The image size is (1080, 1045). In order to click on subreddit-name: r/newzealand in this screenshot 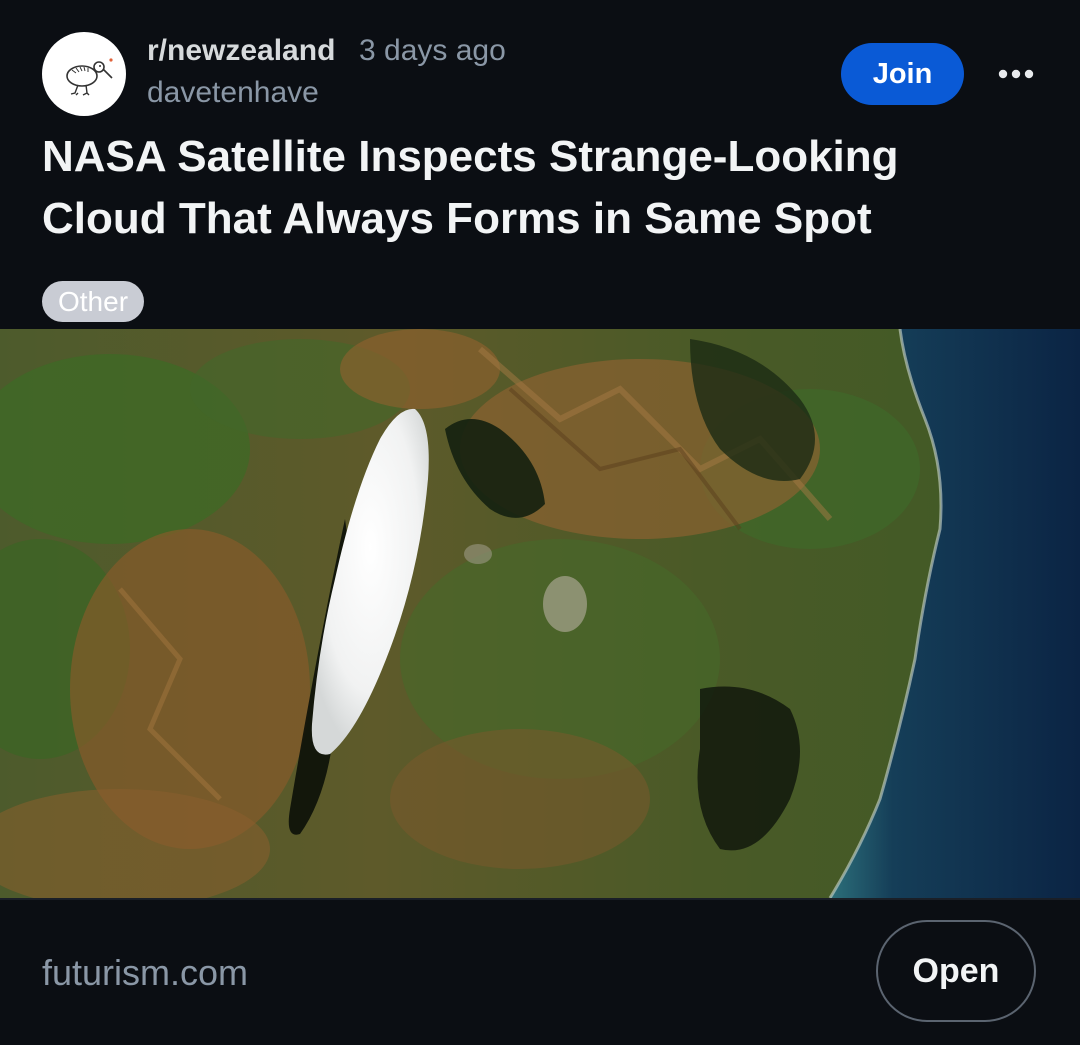, I will do `click(241, 51)`.